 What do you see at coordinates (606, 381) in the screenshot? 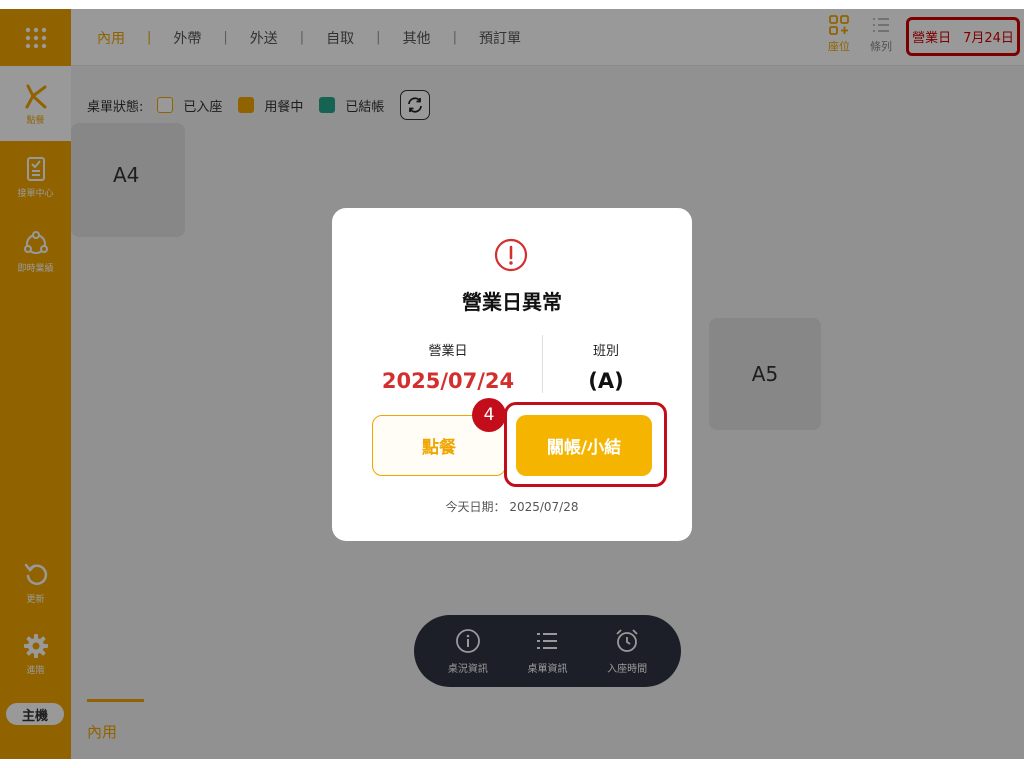
I see `shift-value: (A)` at bounding box center [606, 381].